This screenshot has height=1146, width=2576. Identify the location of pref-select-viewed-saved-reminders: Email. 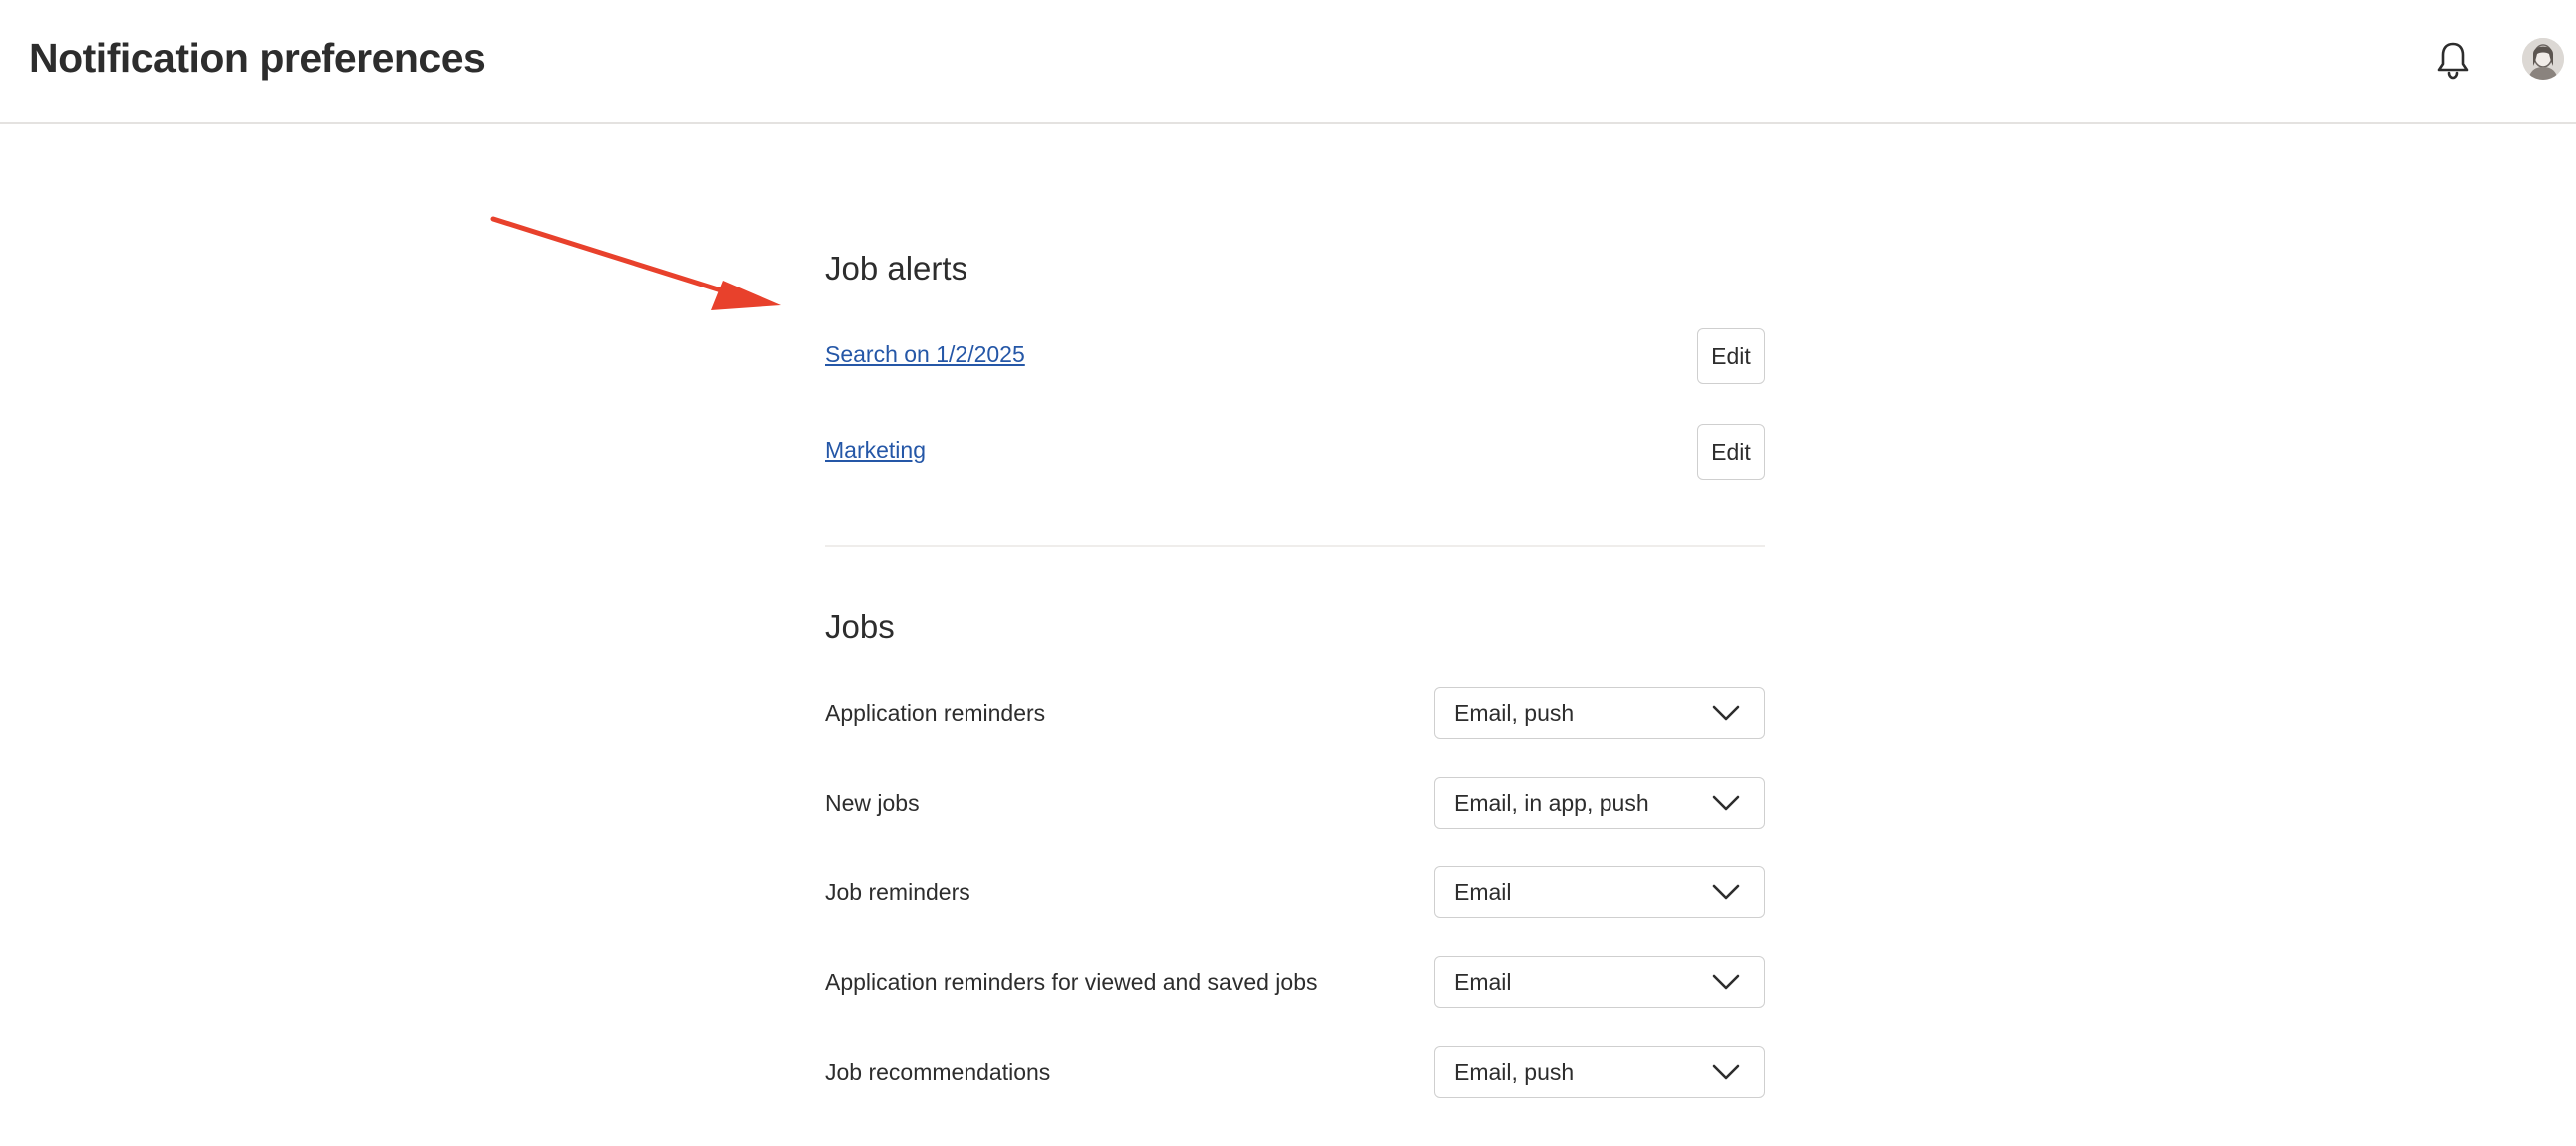
(1599, 982).